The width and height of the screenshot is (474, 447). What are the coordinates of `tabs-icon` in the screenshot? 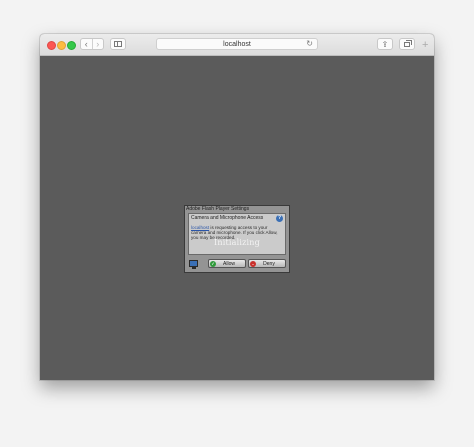 It's located at (408, 43).